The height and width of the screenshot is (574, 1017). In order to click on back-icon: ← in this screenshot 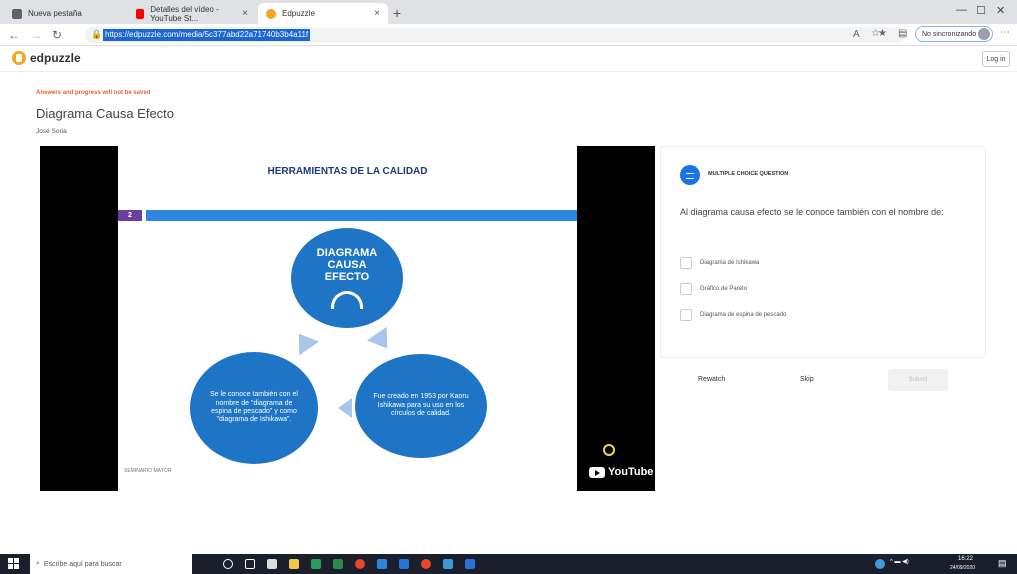, I will do `click(14, 35)`.